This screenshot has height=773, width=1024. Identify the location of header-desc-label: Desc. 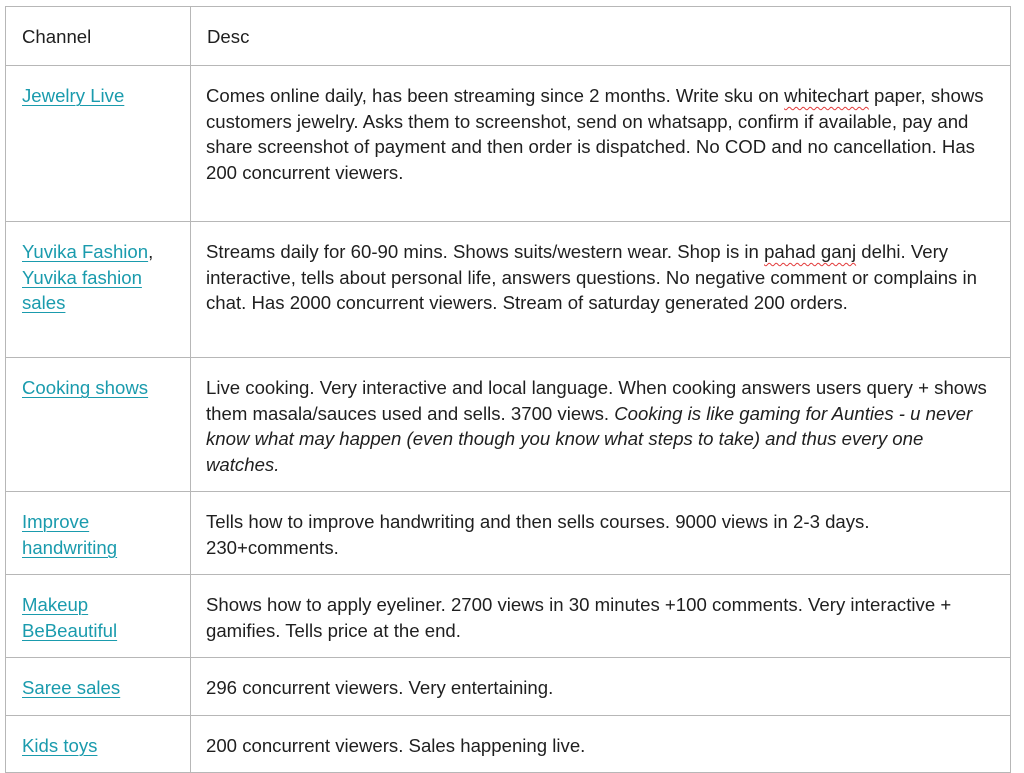
(228, 36).